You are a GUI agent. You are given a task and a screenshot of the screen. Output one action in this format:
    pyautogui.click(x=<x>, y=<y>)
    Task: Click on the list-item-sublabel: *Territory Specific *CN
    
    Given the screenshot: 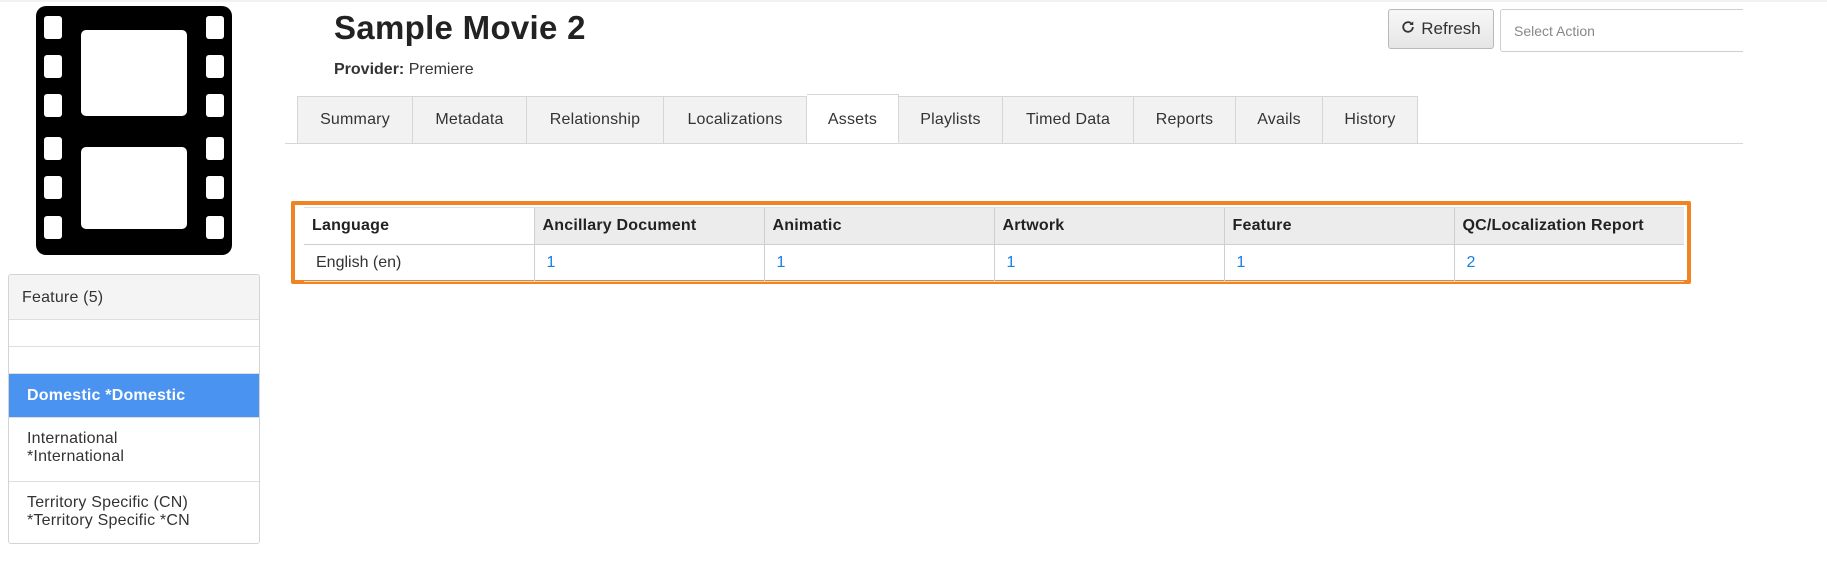 What is the action you would take?
    pyautogui.click(x=108, y=520)
    